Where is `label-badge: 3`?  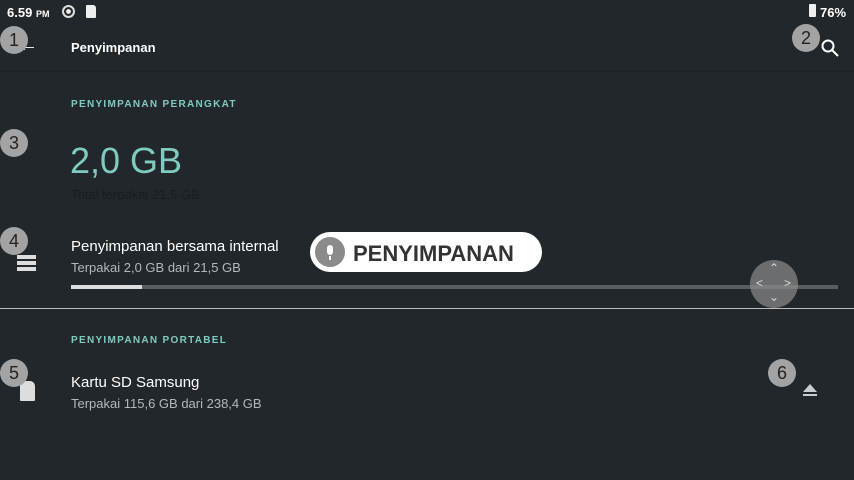
label-badge: 3 is located at coordinates (14, 143).